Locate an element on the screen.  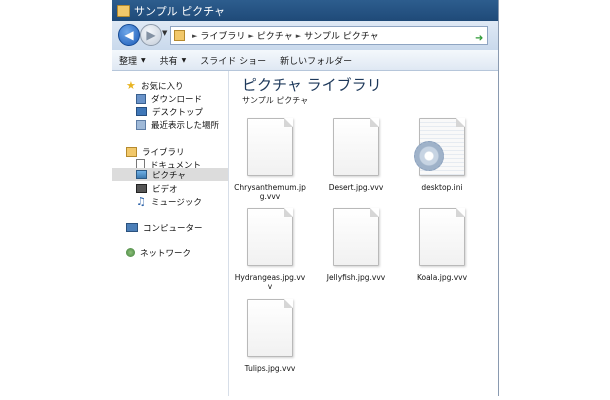
network-icon is located at coordinates (130, 252).